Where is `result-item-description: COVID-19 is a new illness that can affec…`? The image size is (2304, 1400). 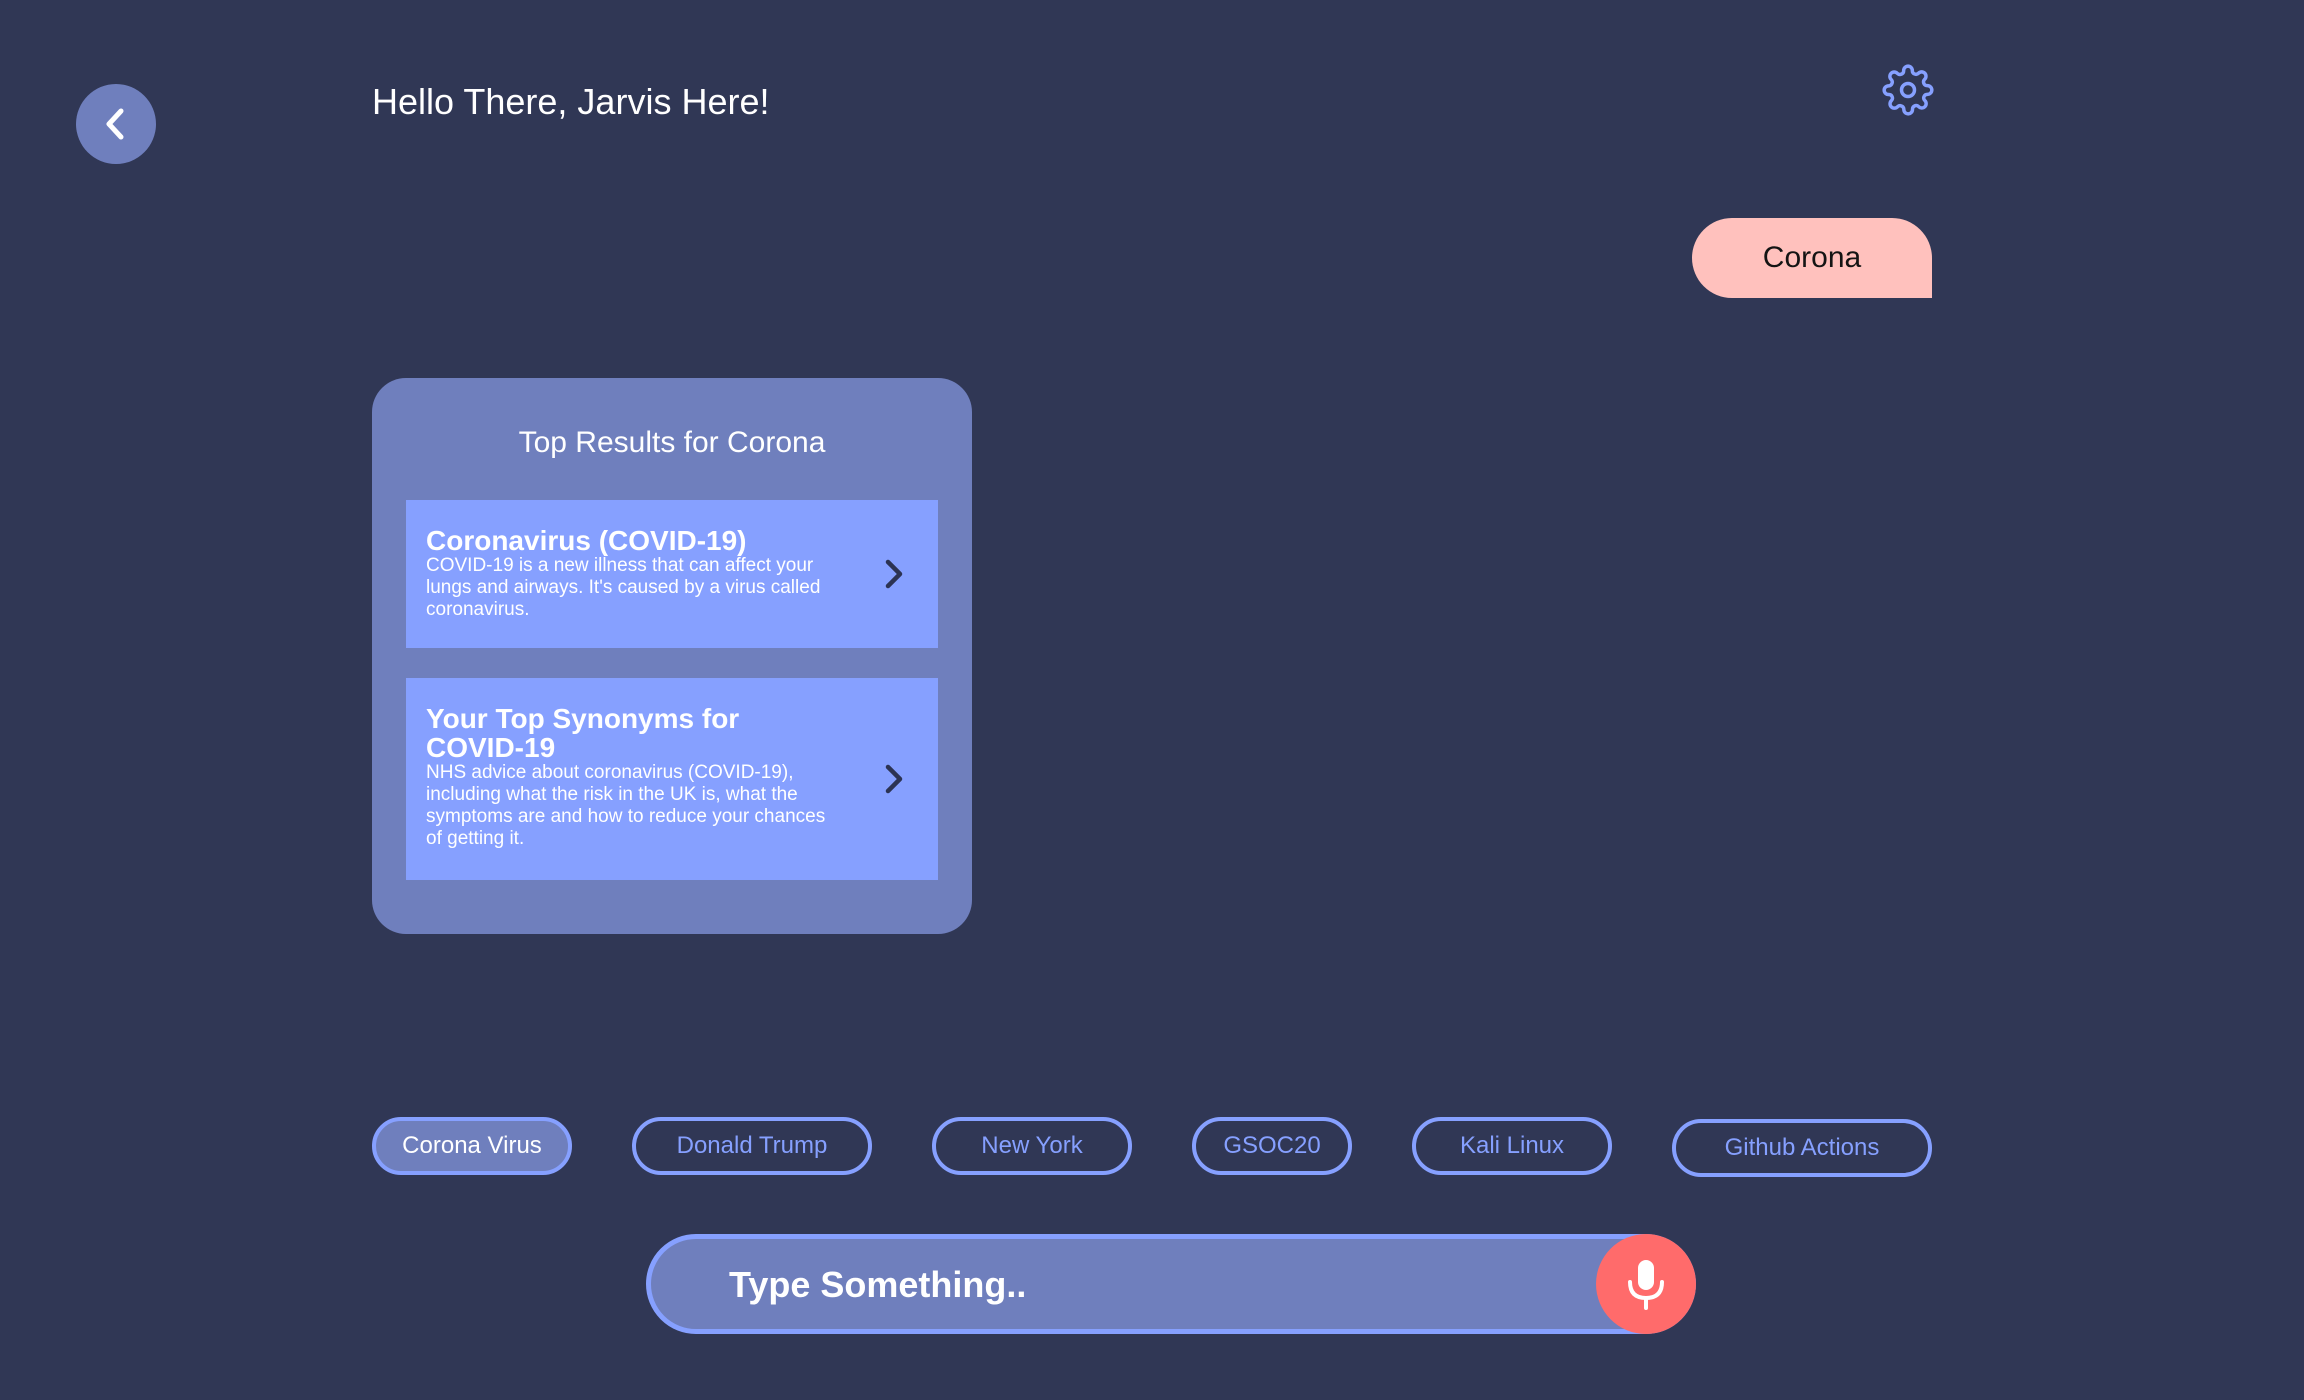 result-item-description: COVID-19 is a new illness that can affec… is located at coordinates (623, 587).